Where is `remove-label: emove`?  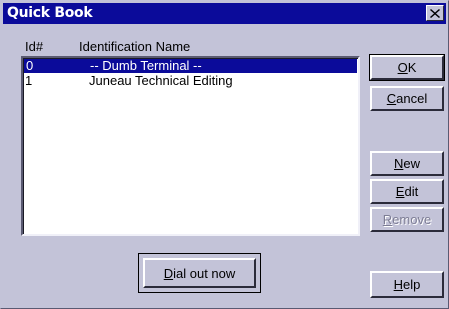
remove-label: emove is located at coordinates (412, 219).